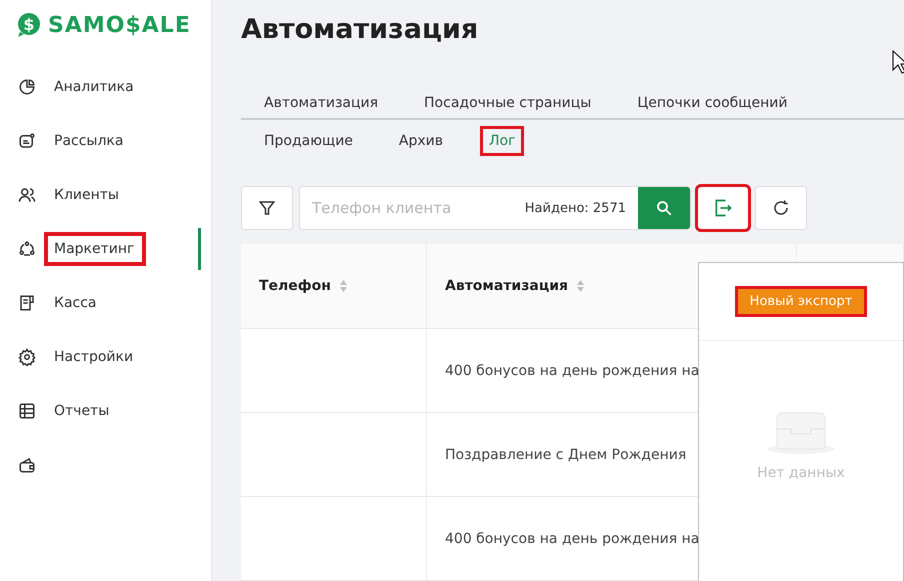  I want to click on sidebar-item: Клиенты, so click(87, 195).